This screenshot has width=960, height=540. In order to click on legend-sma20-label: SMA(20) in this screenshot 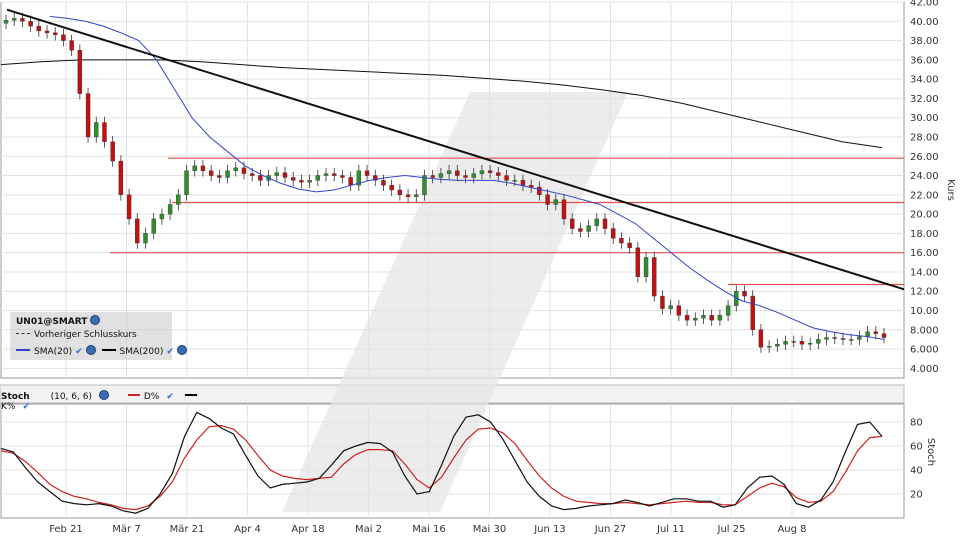, I will do `click(53, 352)`.